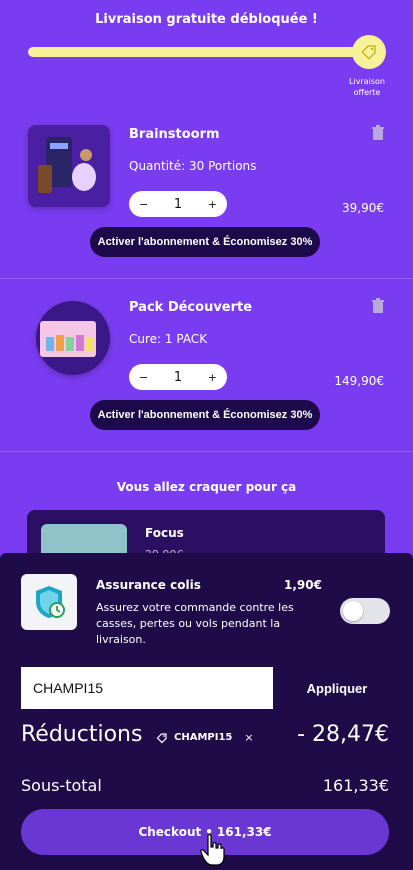 This screenshot has height=870, width=413. What do you see at coordinates (170, 832) in the screenshot?
I see `checkout-label: Checkout` at bounding box center [170, 832].